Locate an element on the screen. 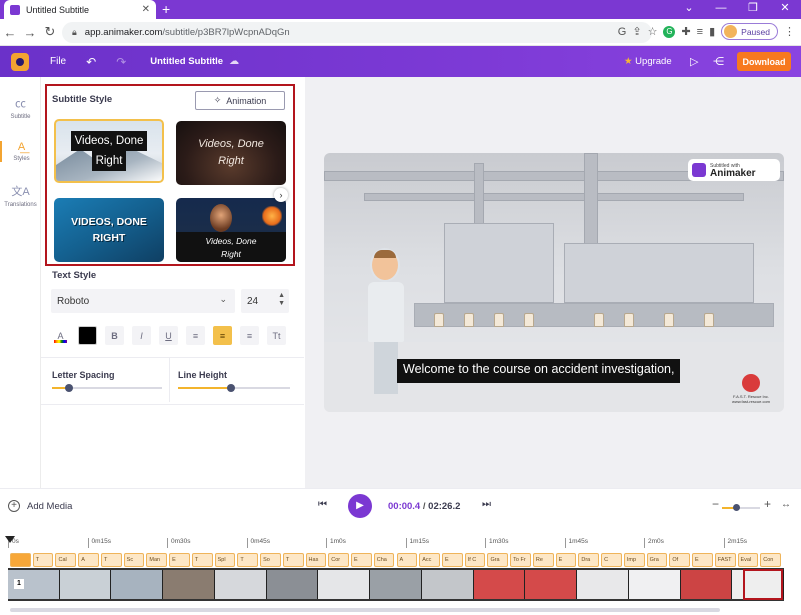 This screenshot has width=801, height=615. add-media-button: + Add Media is located at coordinates (40, 506).